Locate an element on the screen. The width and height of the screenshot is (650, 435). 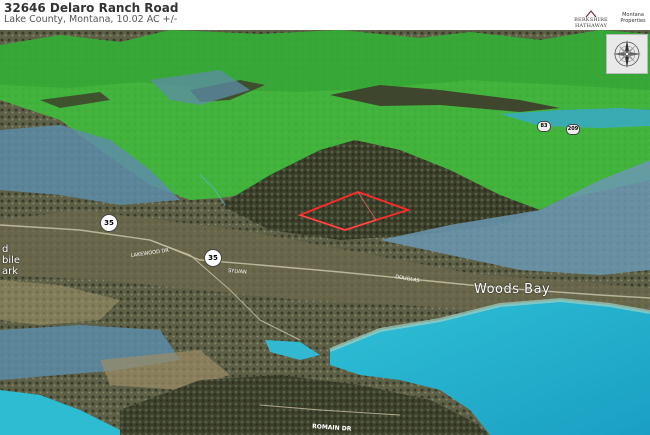
property-title: 32646 Delaro Ranch Road is located at coordinates (91, 8).